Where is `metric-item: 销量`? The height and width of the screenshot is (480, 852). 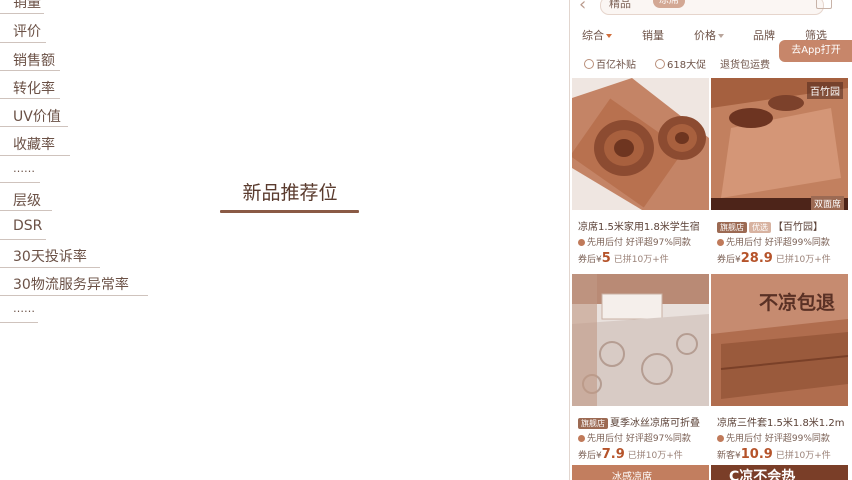 metric-item: 销量 is located at coordinates (27, 5).